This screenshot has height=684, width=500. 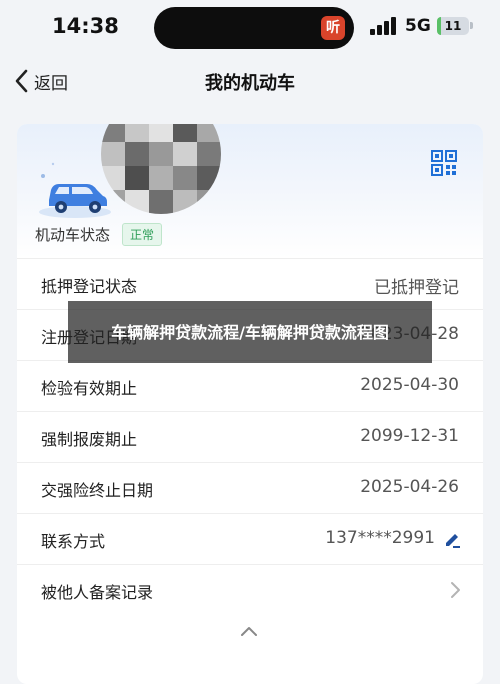 What do you see at coordinates (250, 386) in the screenshot?
I see `detail-row-inspection-expiry: 检验有效期止 2025-04-30` at bounding box center [250, 386].